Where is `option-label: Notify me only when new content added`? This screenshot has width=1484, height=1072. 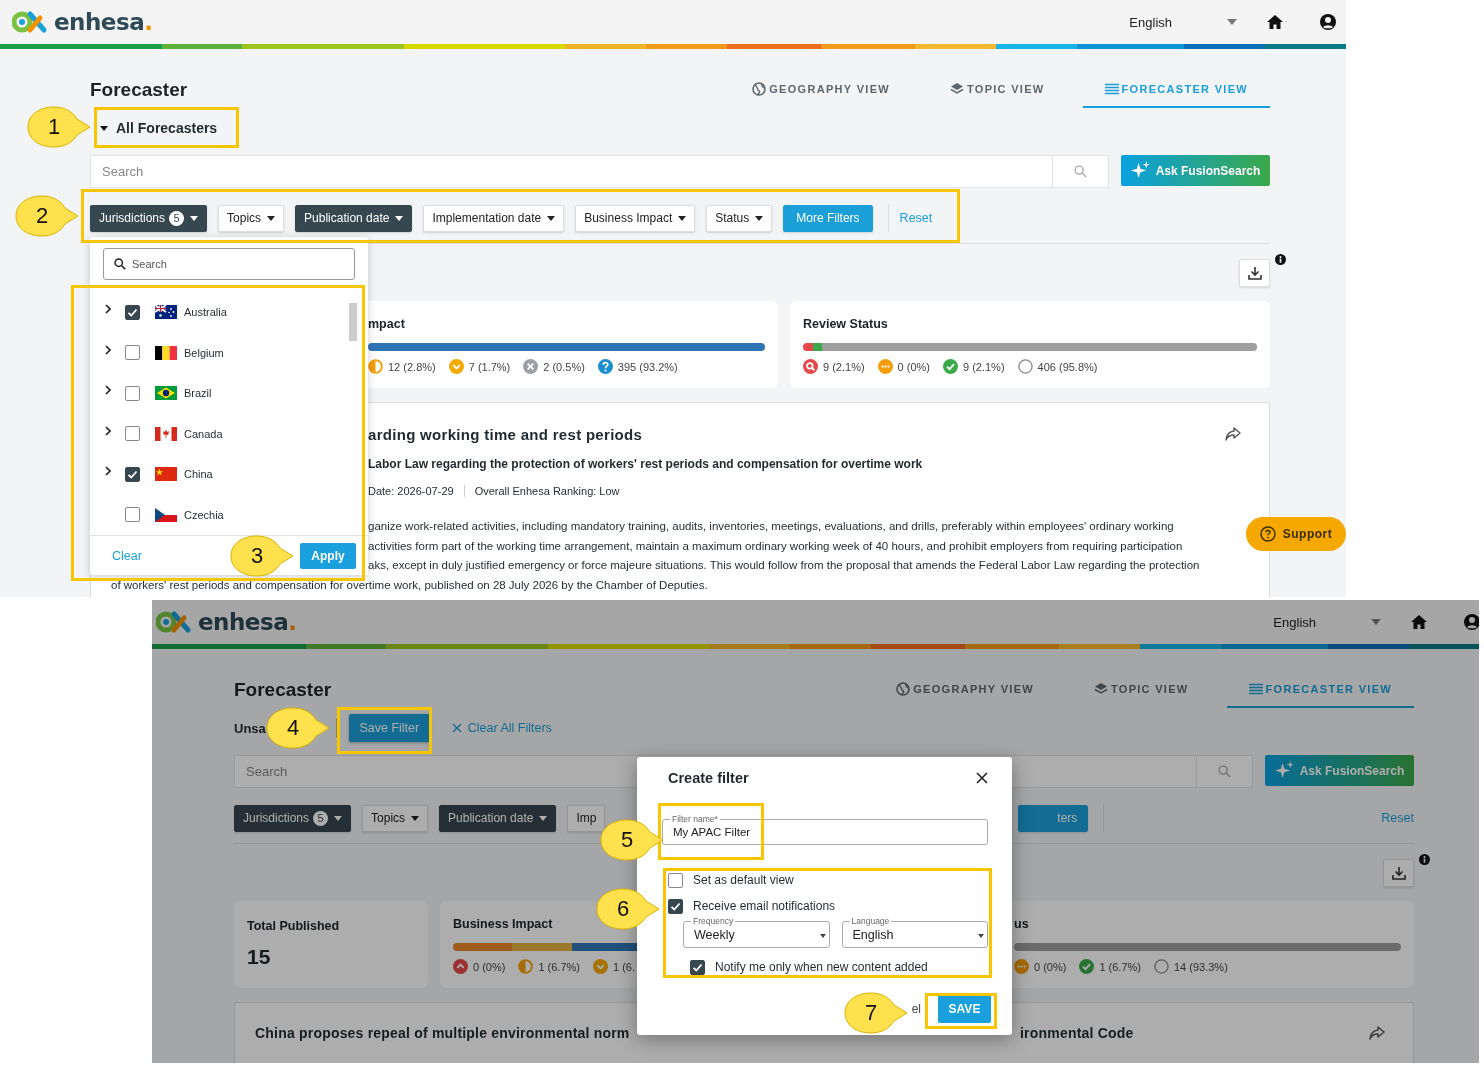 option-label: Notify me only when new content added is located at coordinates (821, 967).